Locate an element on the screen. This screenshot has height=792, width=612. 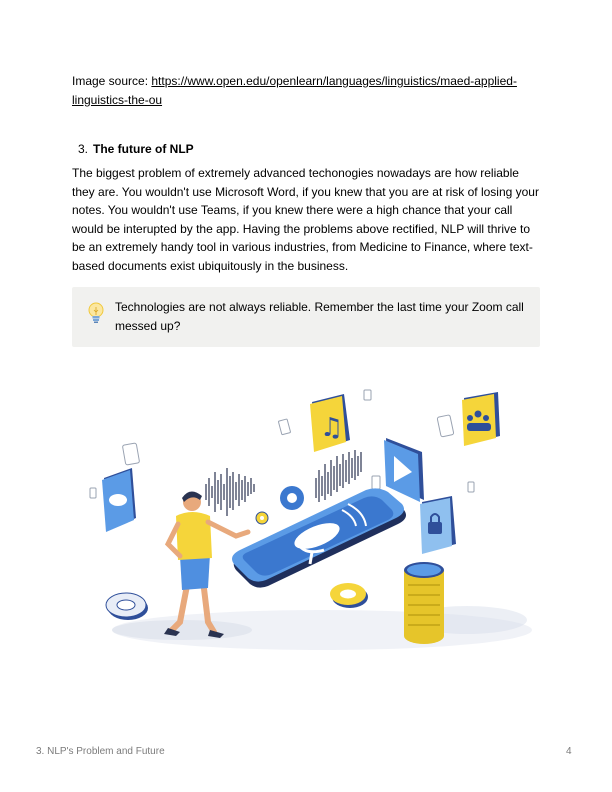
people-icon is located at coordinates (470, 418).